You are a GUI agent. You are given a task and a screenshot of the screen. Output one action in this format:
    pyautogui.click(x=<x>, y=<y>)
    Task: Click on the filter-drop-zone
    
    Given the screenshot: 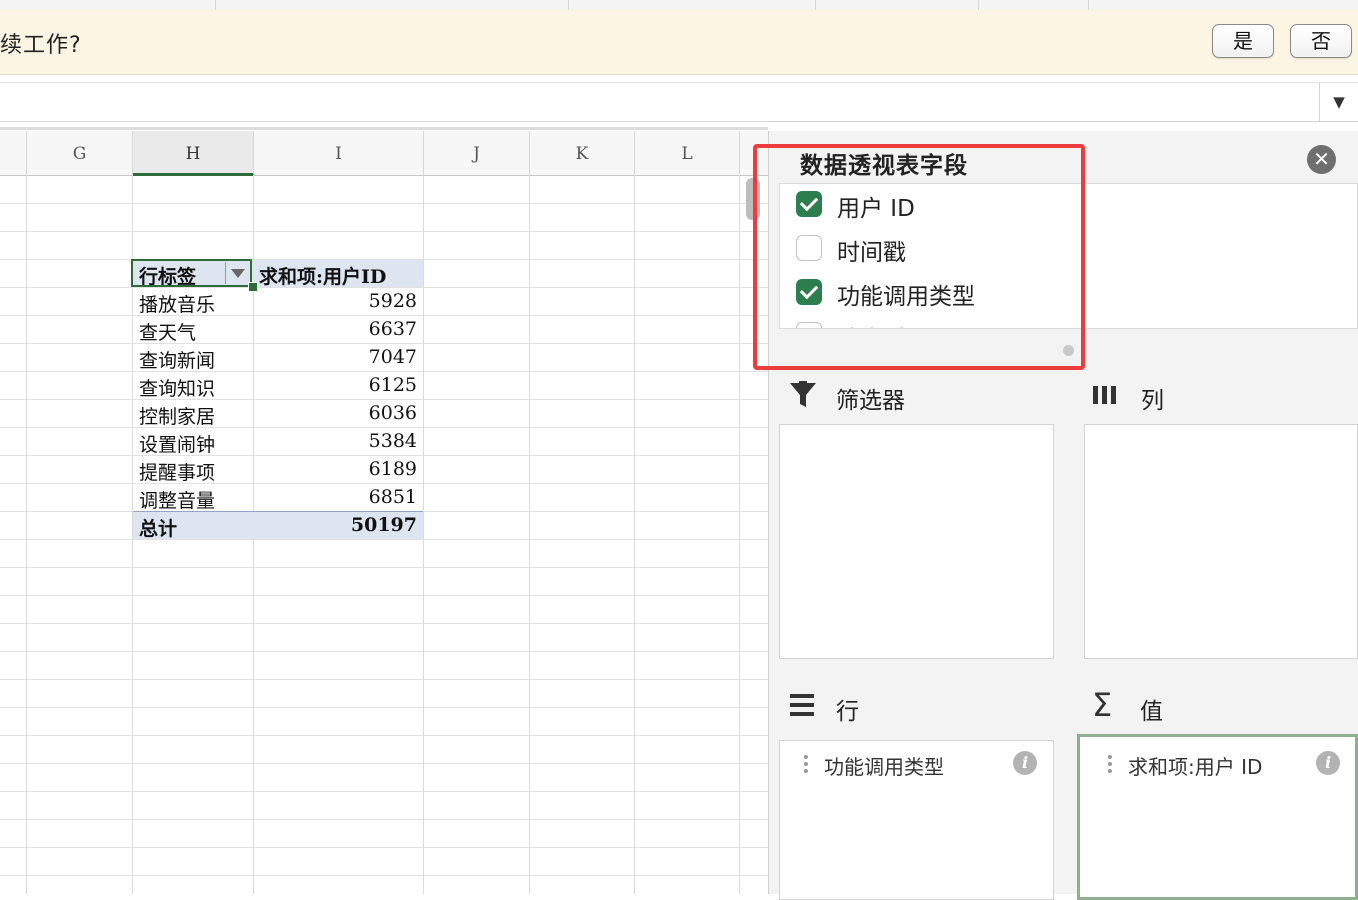 What is the action you would take?
    pyautogui.click(x=916, y=541)
    